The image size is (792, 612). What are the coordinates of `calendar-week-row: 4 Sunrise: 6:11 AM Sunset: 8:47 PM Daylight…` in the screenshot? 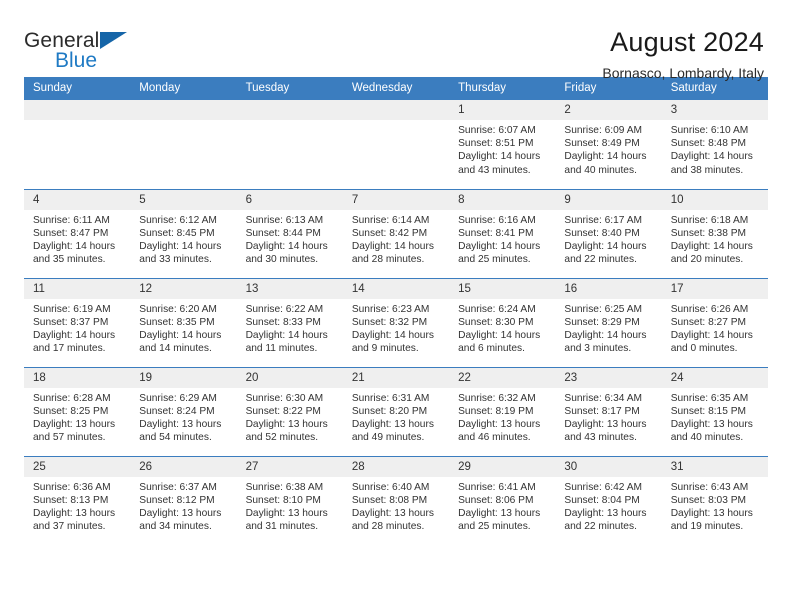 It's located at (396, 233).